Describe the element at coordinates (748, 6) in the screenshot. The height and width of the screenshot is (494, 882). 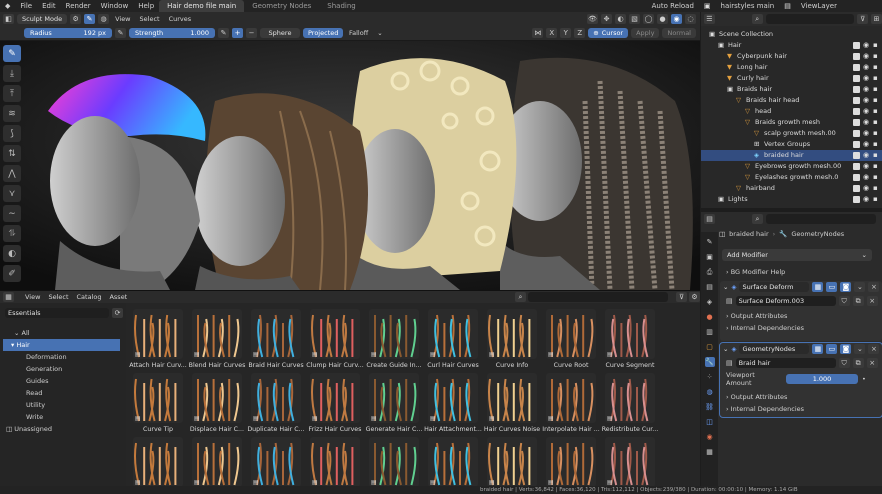
I see `scene-name: hairstyles main` at that location.